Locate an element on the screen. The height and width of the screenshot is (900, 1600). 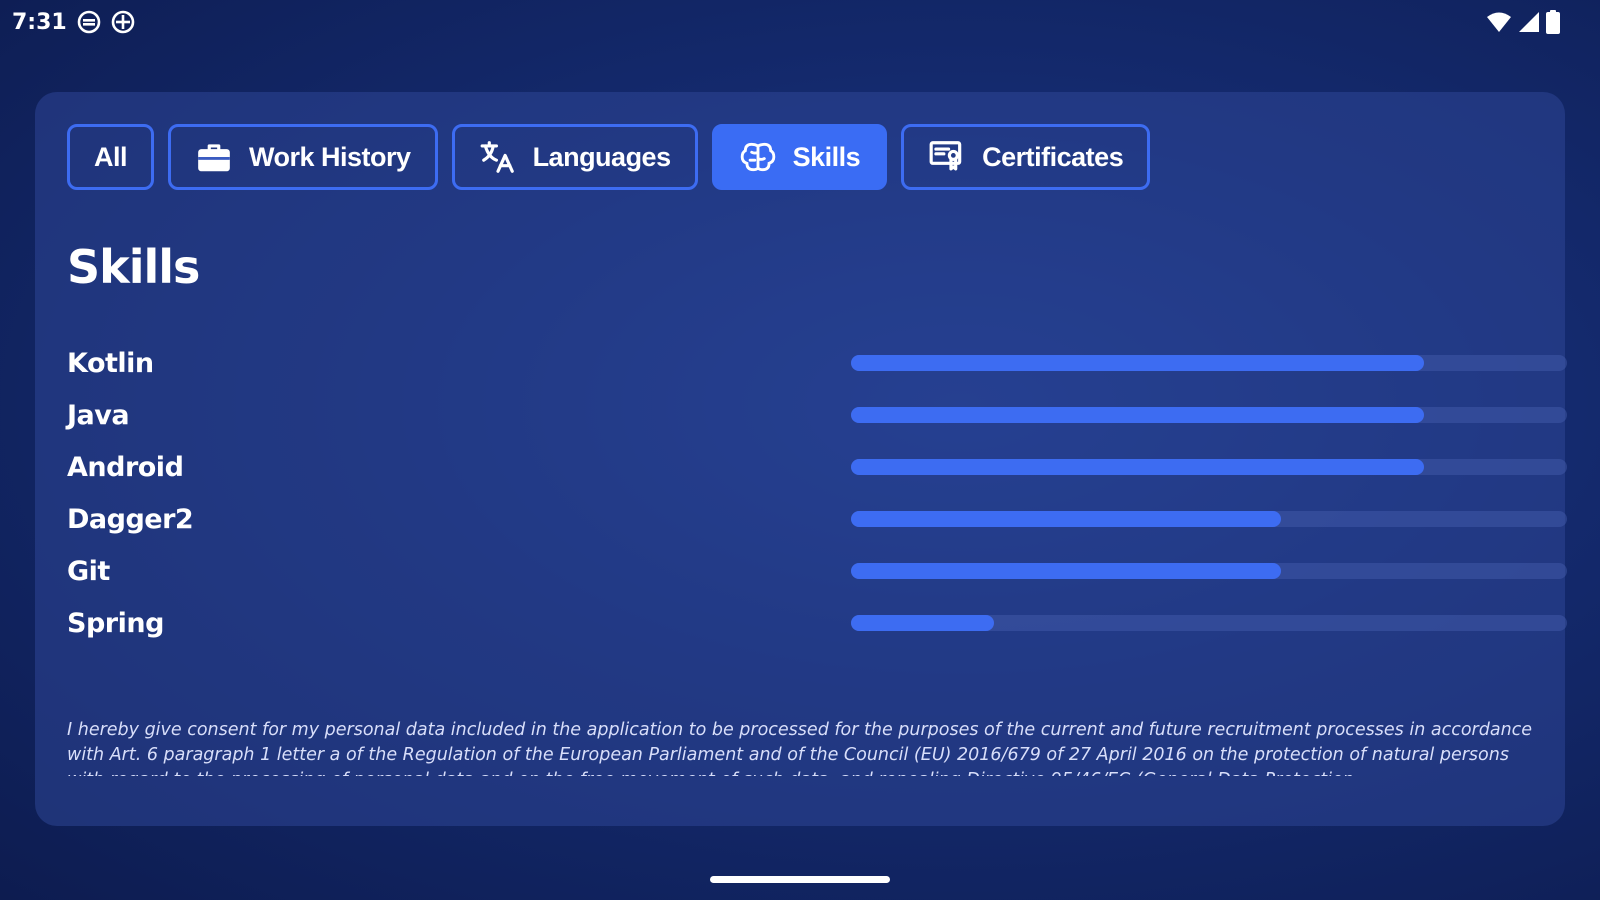
skill-row: Git is located at coordinates (817, 571).